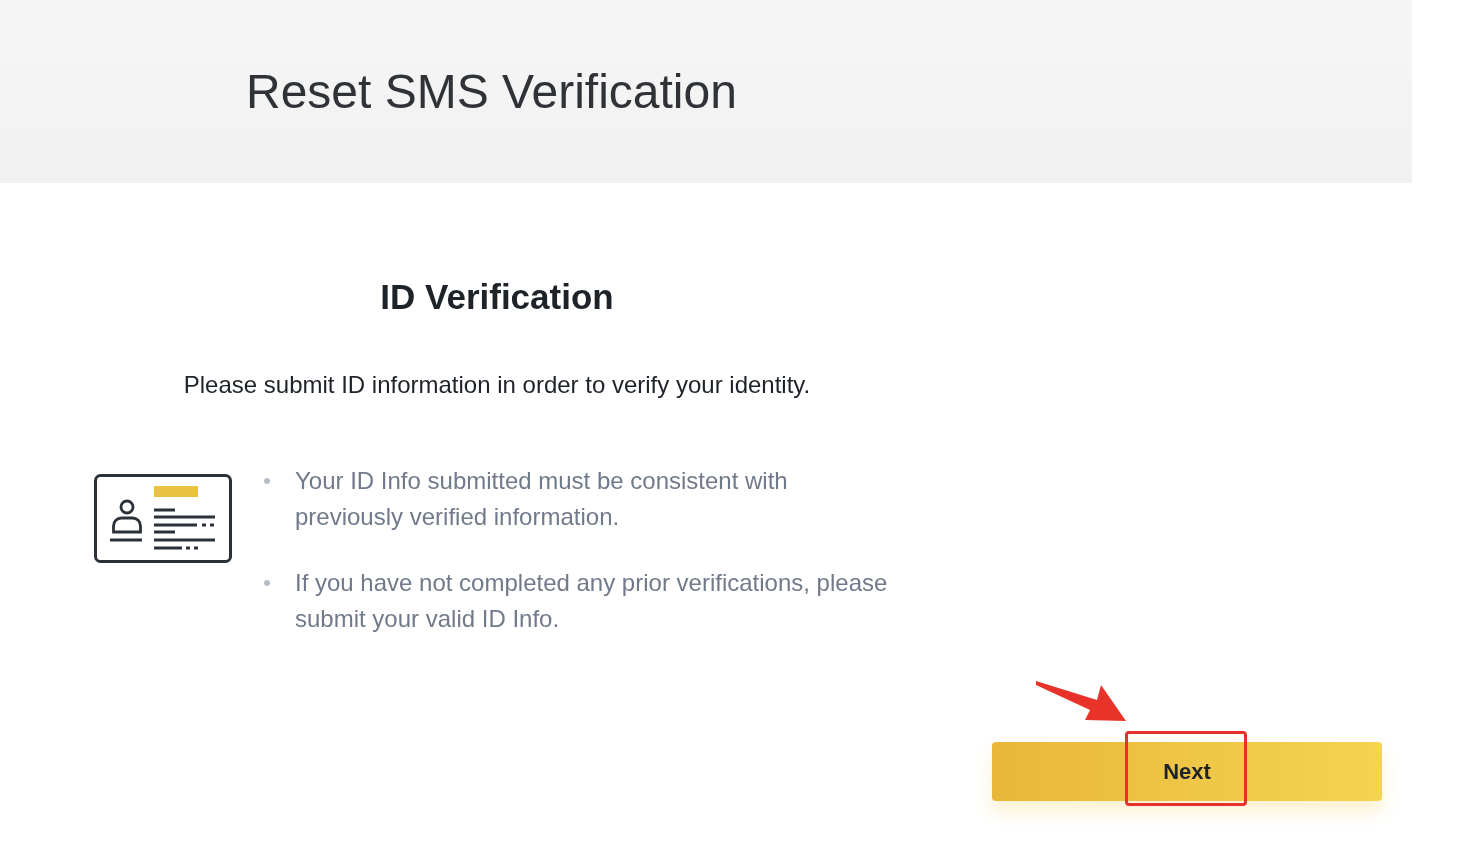  What do you see at coordinates (497, 297) in the screenshot?
I see `section-title: ID Verification` at bounding box center [497, 297].